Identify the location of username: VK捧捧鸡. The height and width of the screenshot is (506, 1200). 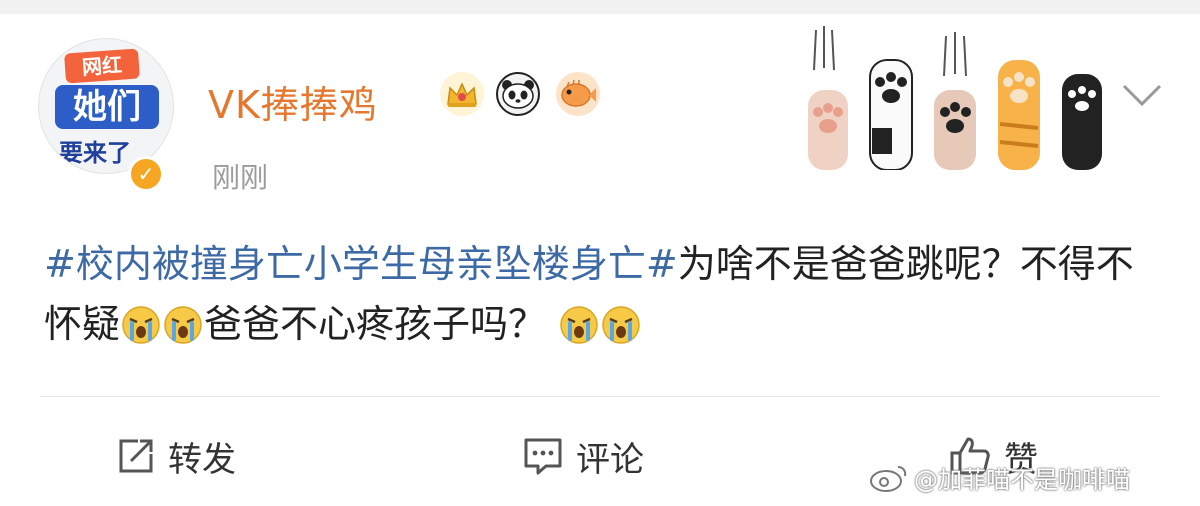
(293, 101).